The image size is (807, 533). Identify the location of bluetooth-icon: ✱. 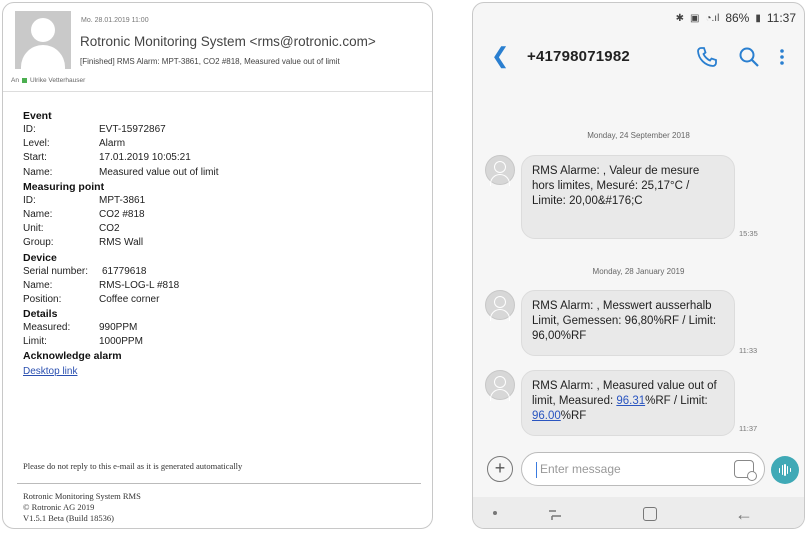
(680, 18).